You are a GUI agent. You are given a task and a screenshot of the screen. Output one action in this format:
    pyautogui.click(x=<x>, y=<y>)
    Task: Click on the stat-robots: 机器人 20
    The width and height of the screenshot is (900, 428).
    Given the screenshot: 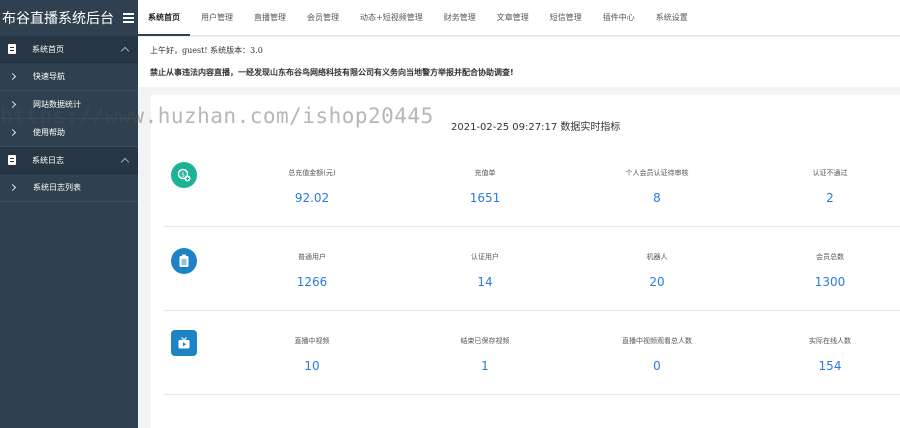 What is the action you would take?
    pyautogui.click(x=657, y=270)
    